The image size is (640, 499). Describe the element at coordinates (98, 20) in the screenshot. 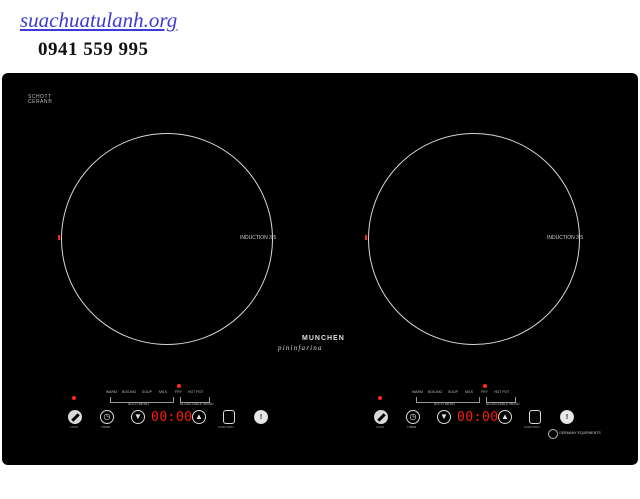

I see `watermark-site-link: suachuatulanh.org` at that location.